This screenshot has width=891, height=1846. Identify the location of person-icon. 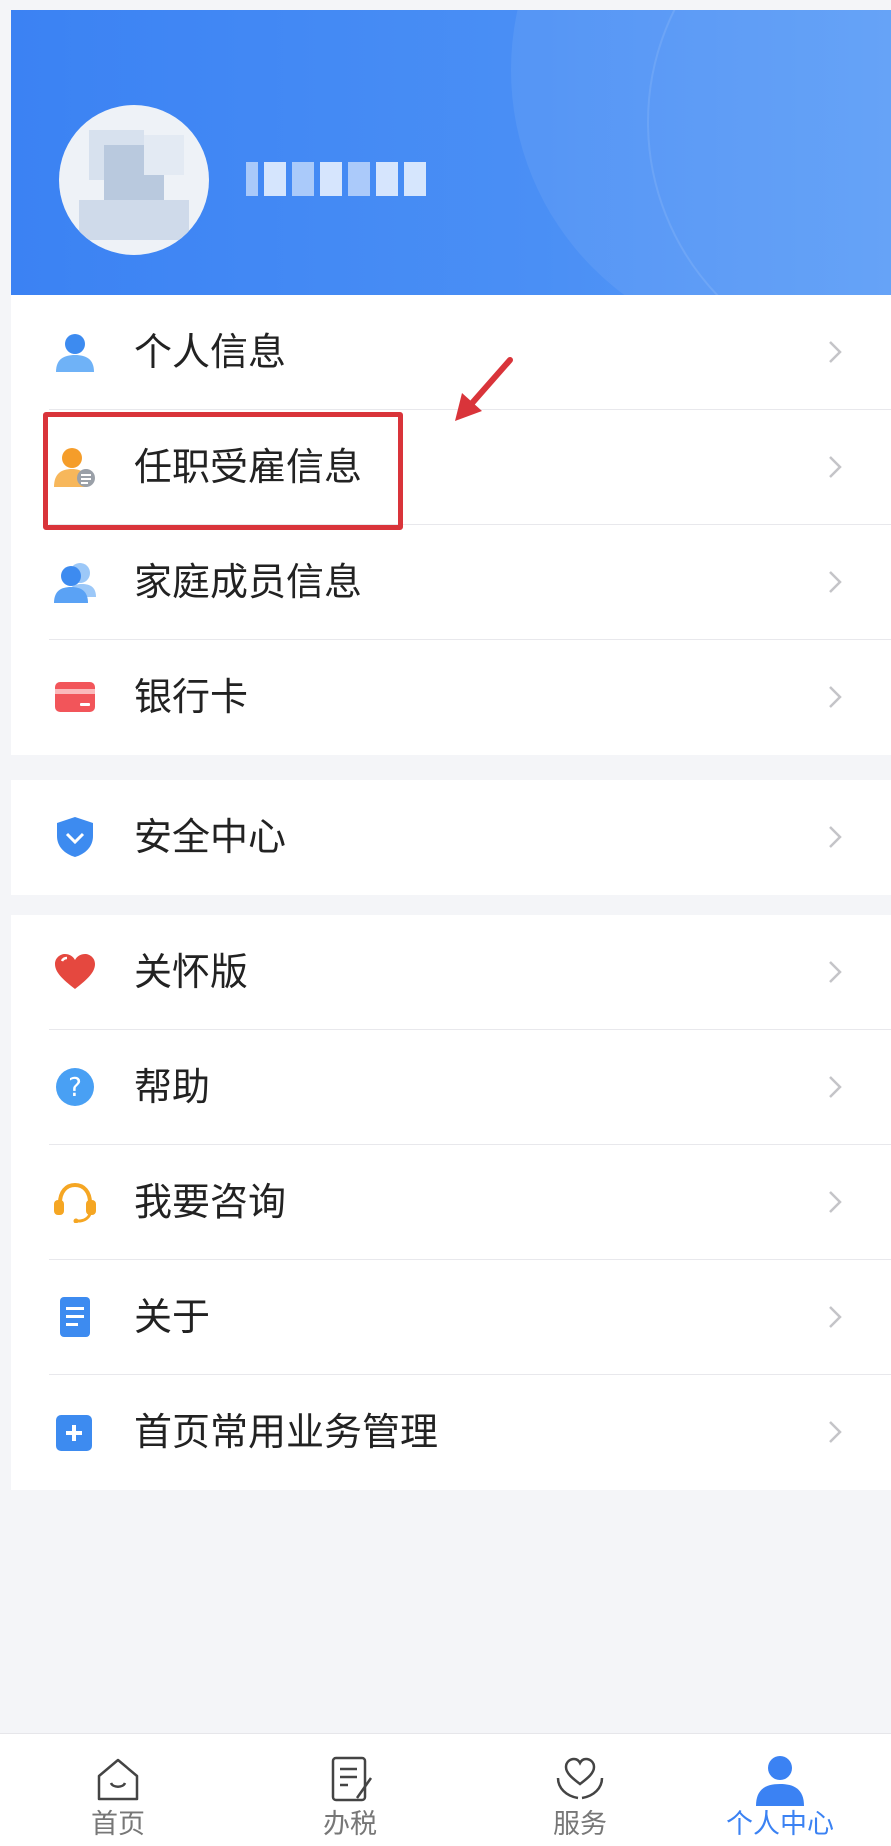
(75, 353).